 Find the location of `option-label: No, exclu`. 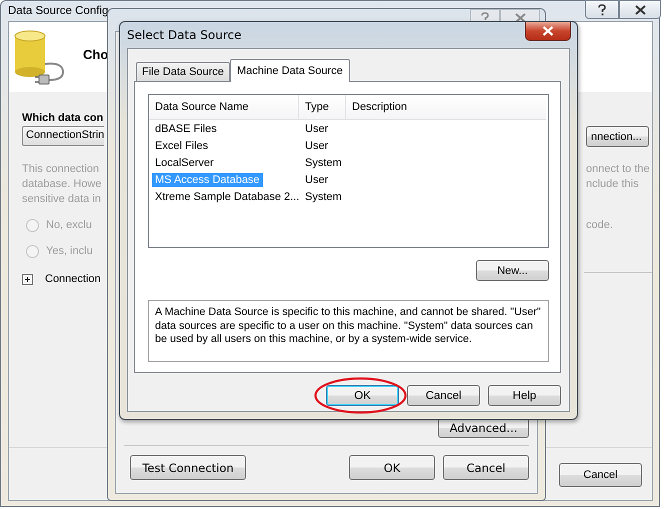

option-label: No, exclu is located at coordinates (69, 225).